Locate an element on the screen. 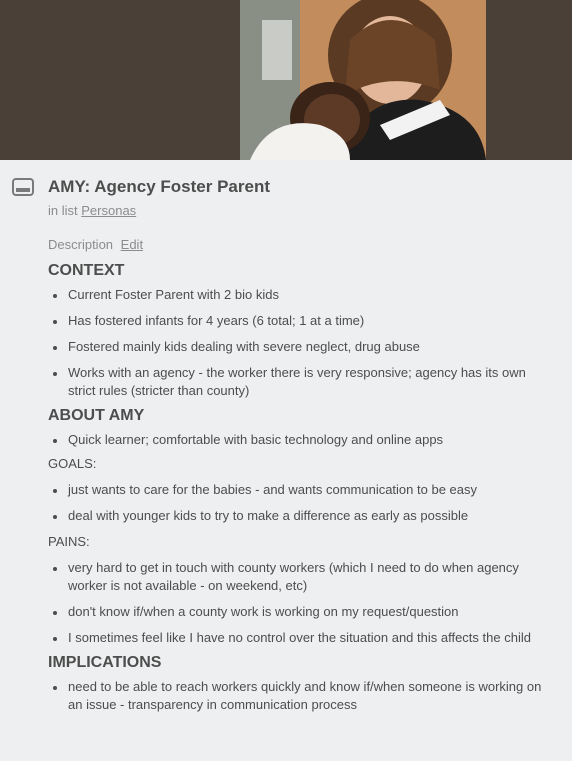 The height and width of the screenshot is (761, 572). card-title: AMY: Agency Foster Parent is located at coordinates (159, 187).